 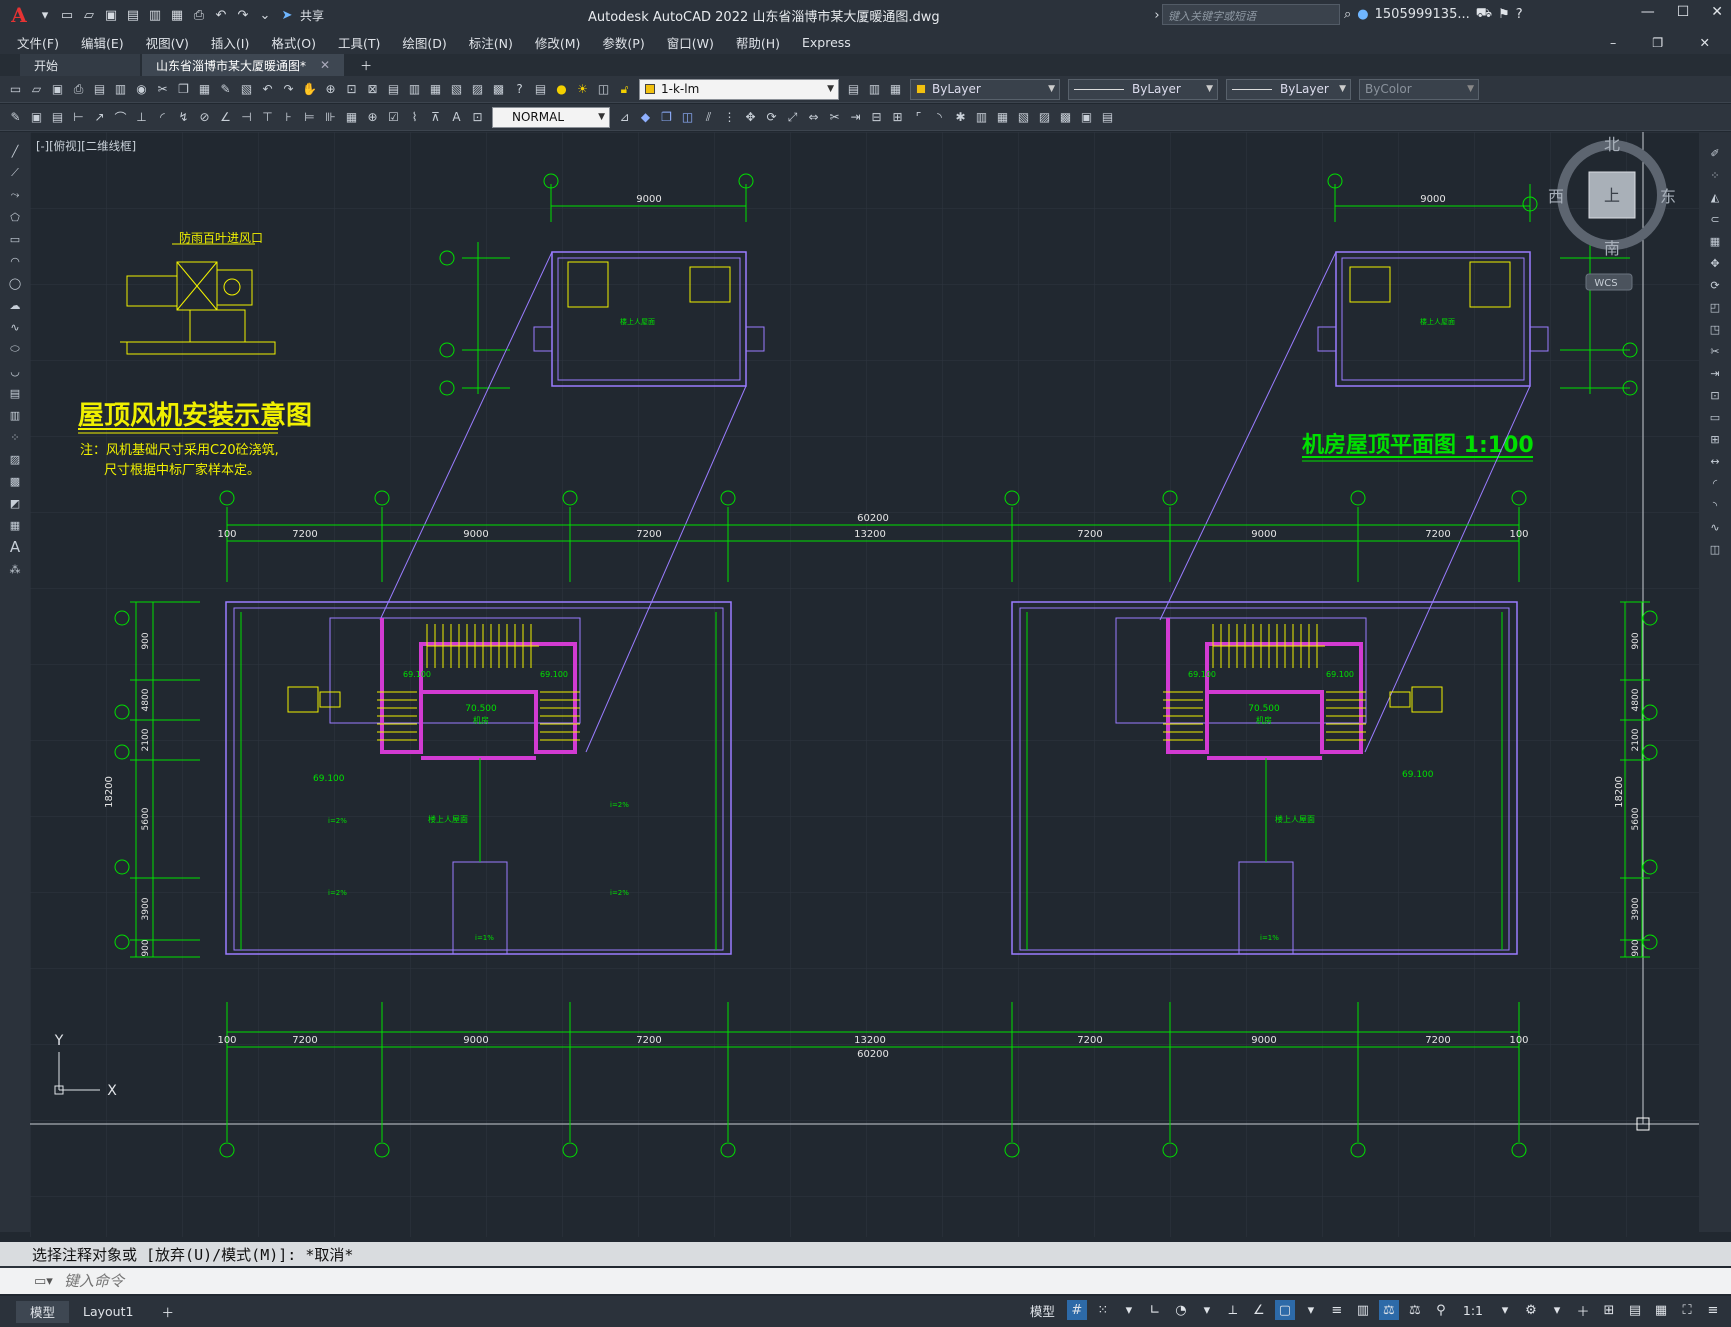 What do you see at coordinates (1042, 1310) in the screenshot?
I see `model-space-button: 模型` at bounding box center [1042, 1310].